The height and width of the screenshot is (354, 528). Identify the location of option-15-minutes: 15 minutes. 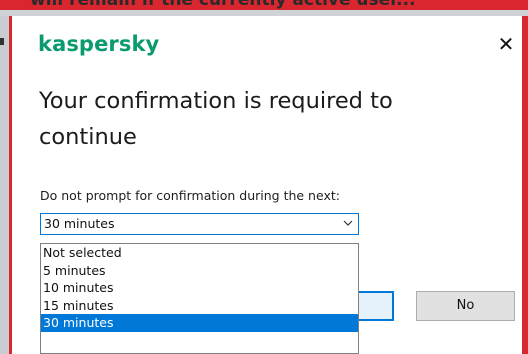
(199, 306).